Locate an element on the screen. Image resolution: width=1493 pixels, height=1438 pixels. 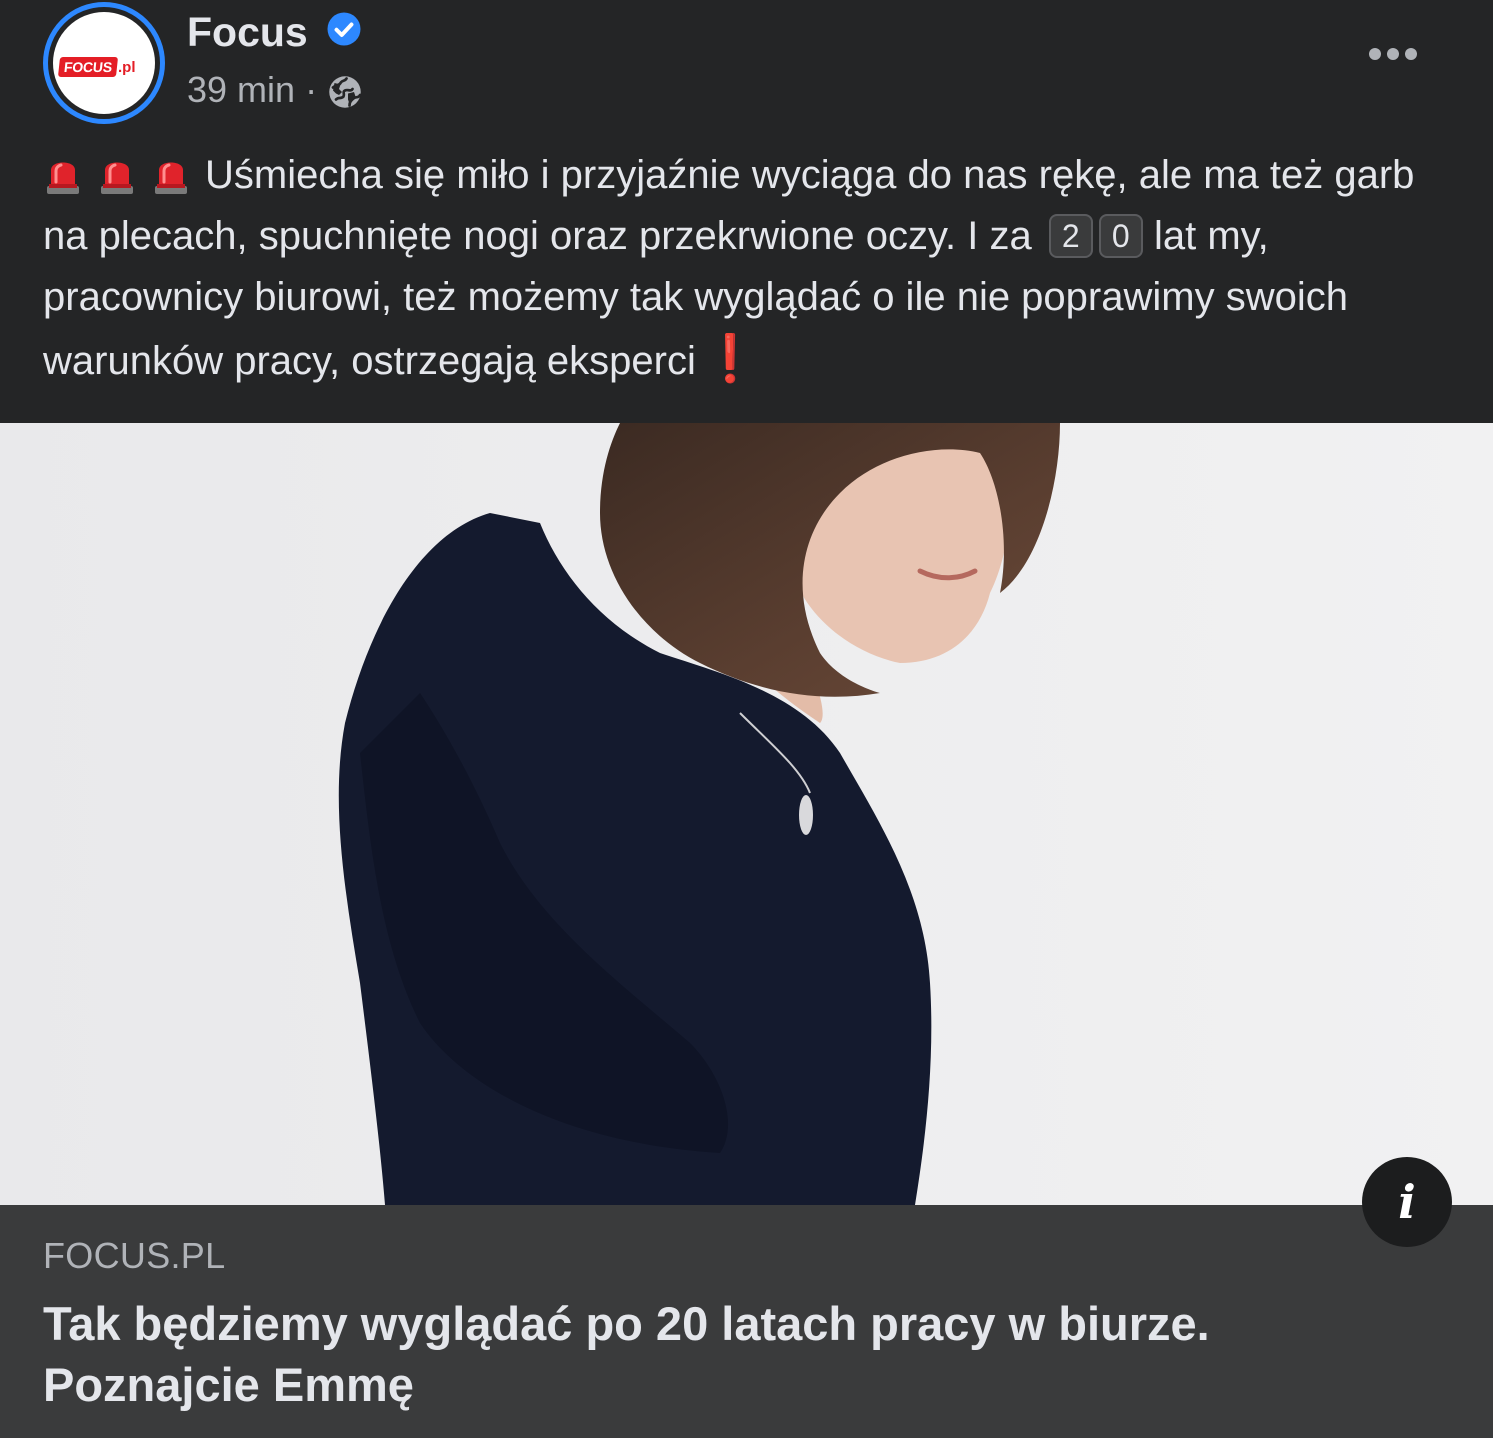
avatar-image: FOCUS .pl is located at coordinates (104, 63).